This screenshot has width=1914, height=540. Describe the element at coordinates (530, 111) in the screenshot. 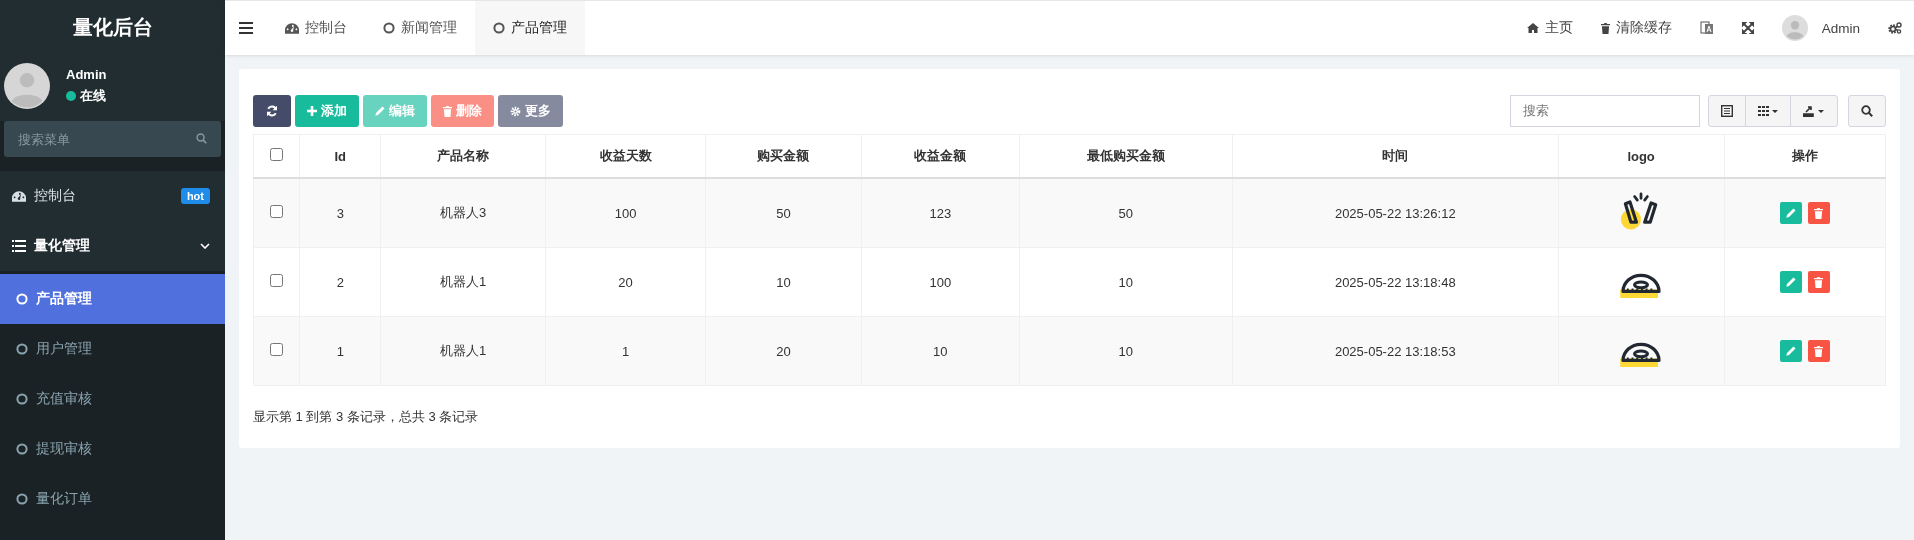

I see `more-button: 更多` at that location.